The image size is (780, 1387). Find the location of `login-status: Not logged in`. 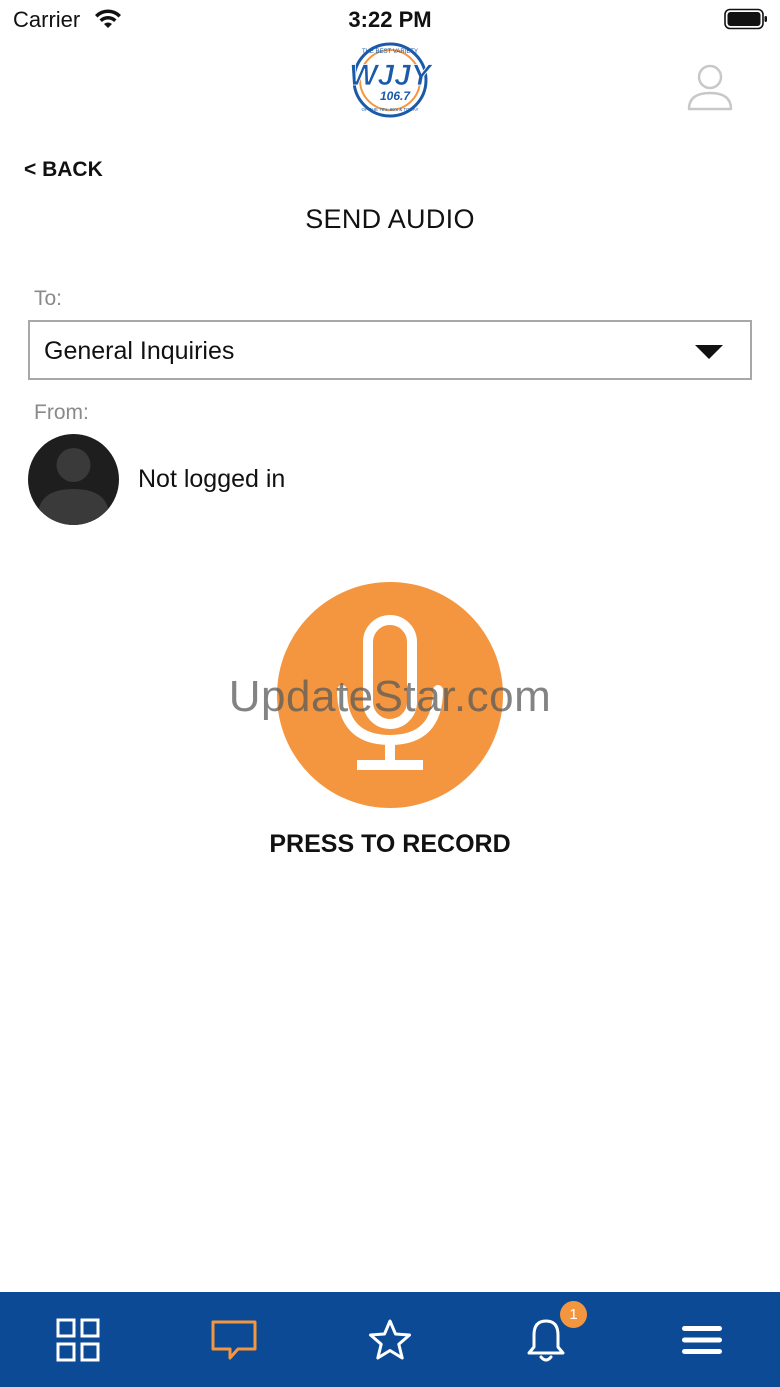

login-status: Not logged in is located at coordinates (212, 479).